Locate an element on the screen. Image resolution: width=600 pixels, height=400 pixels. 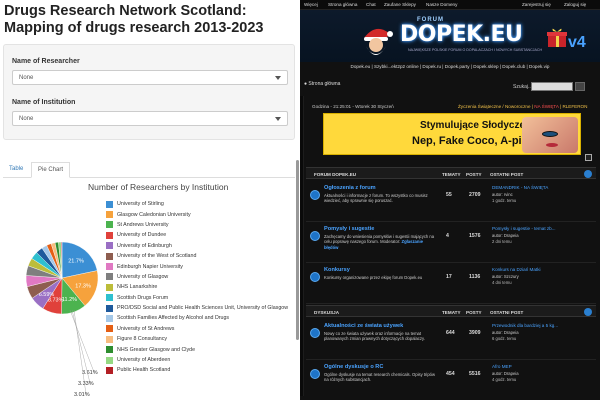
legend-item: Edinburgh Napier University is located at coordinates (202, 266).